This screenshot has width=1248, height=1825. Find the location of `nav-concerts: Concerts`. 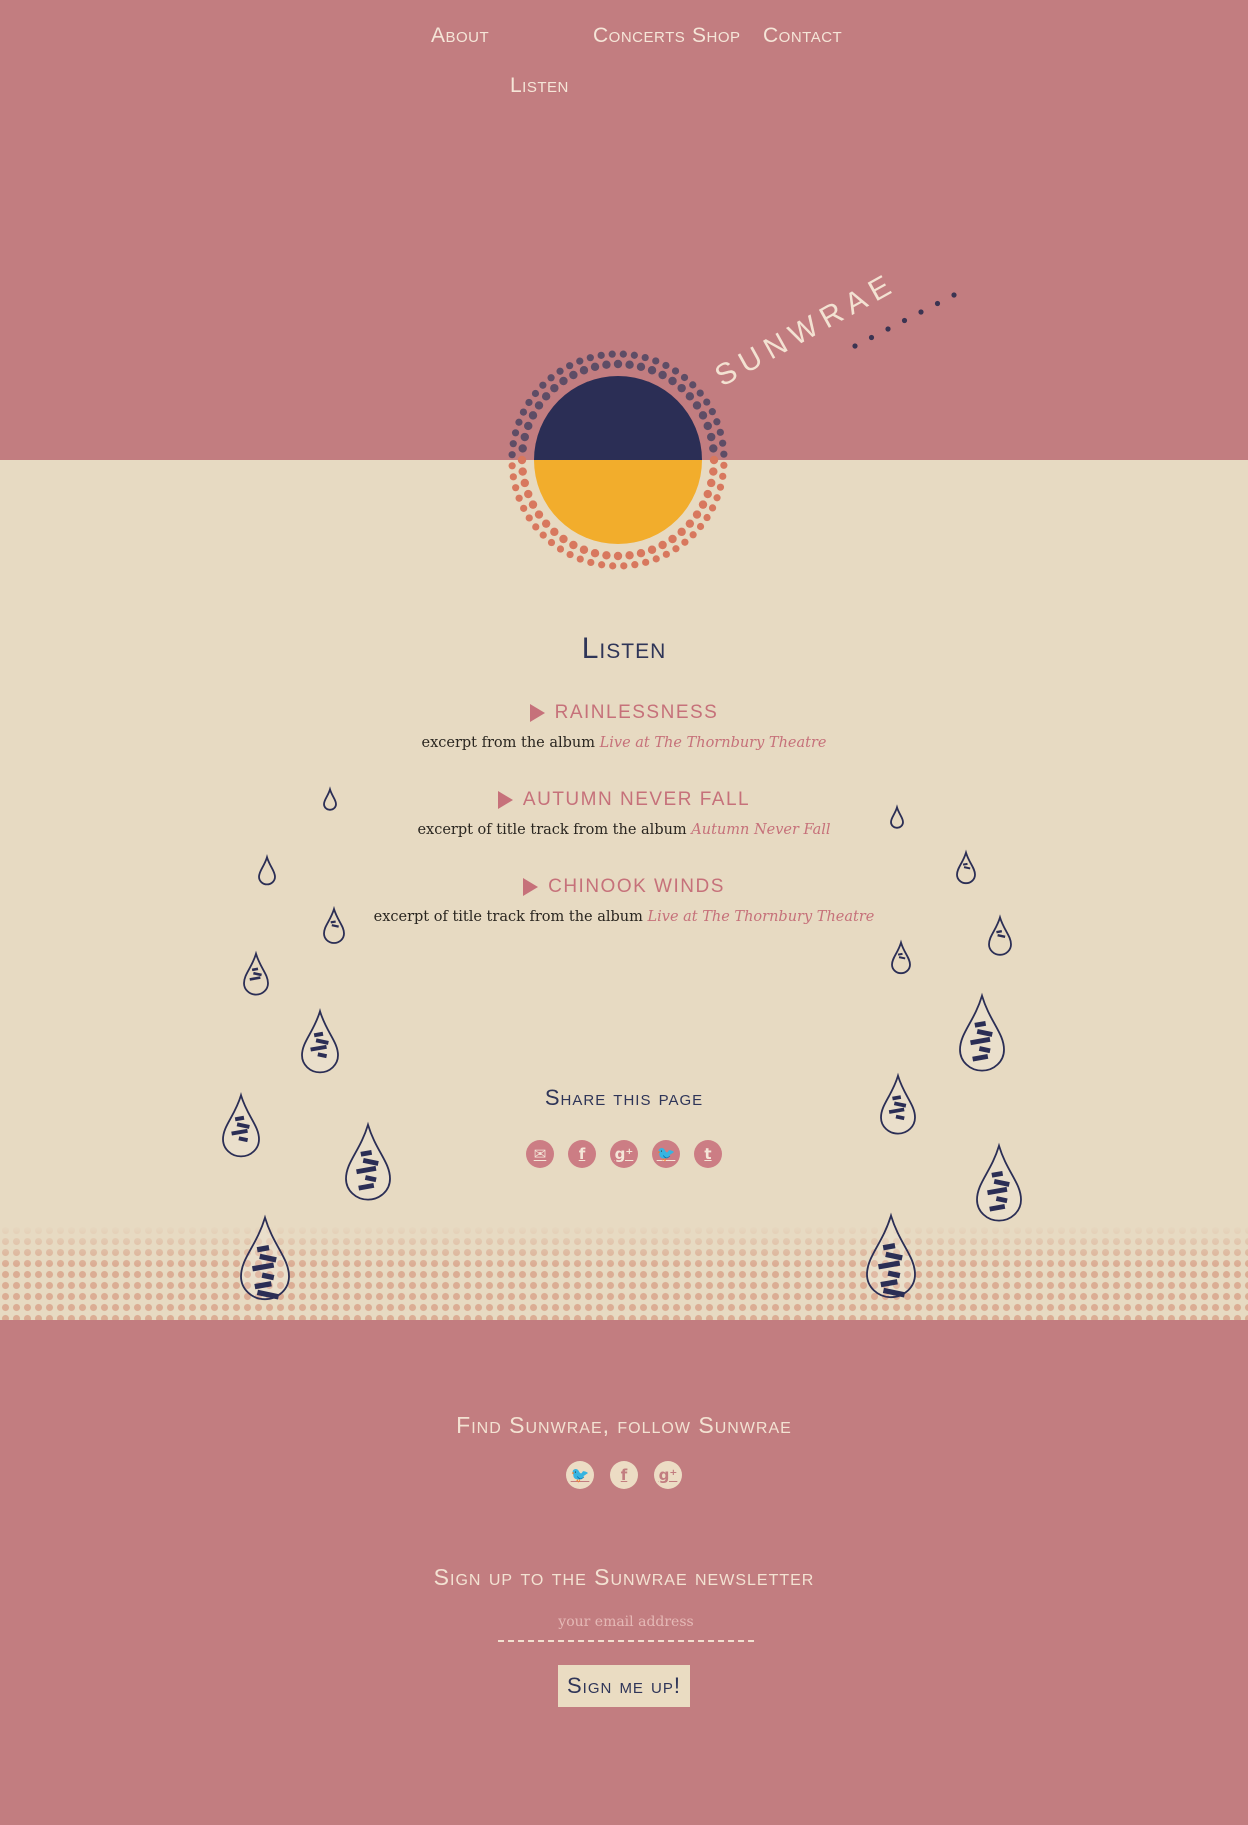

nav-concerts: Concerts is located at coordinates (639, 36).